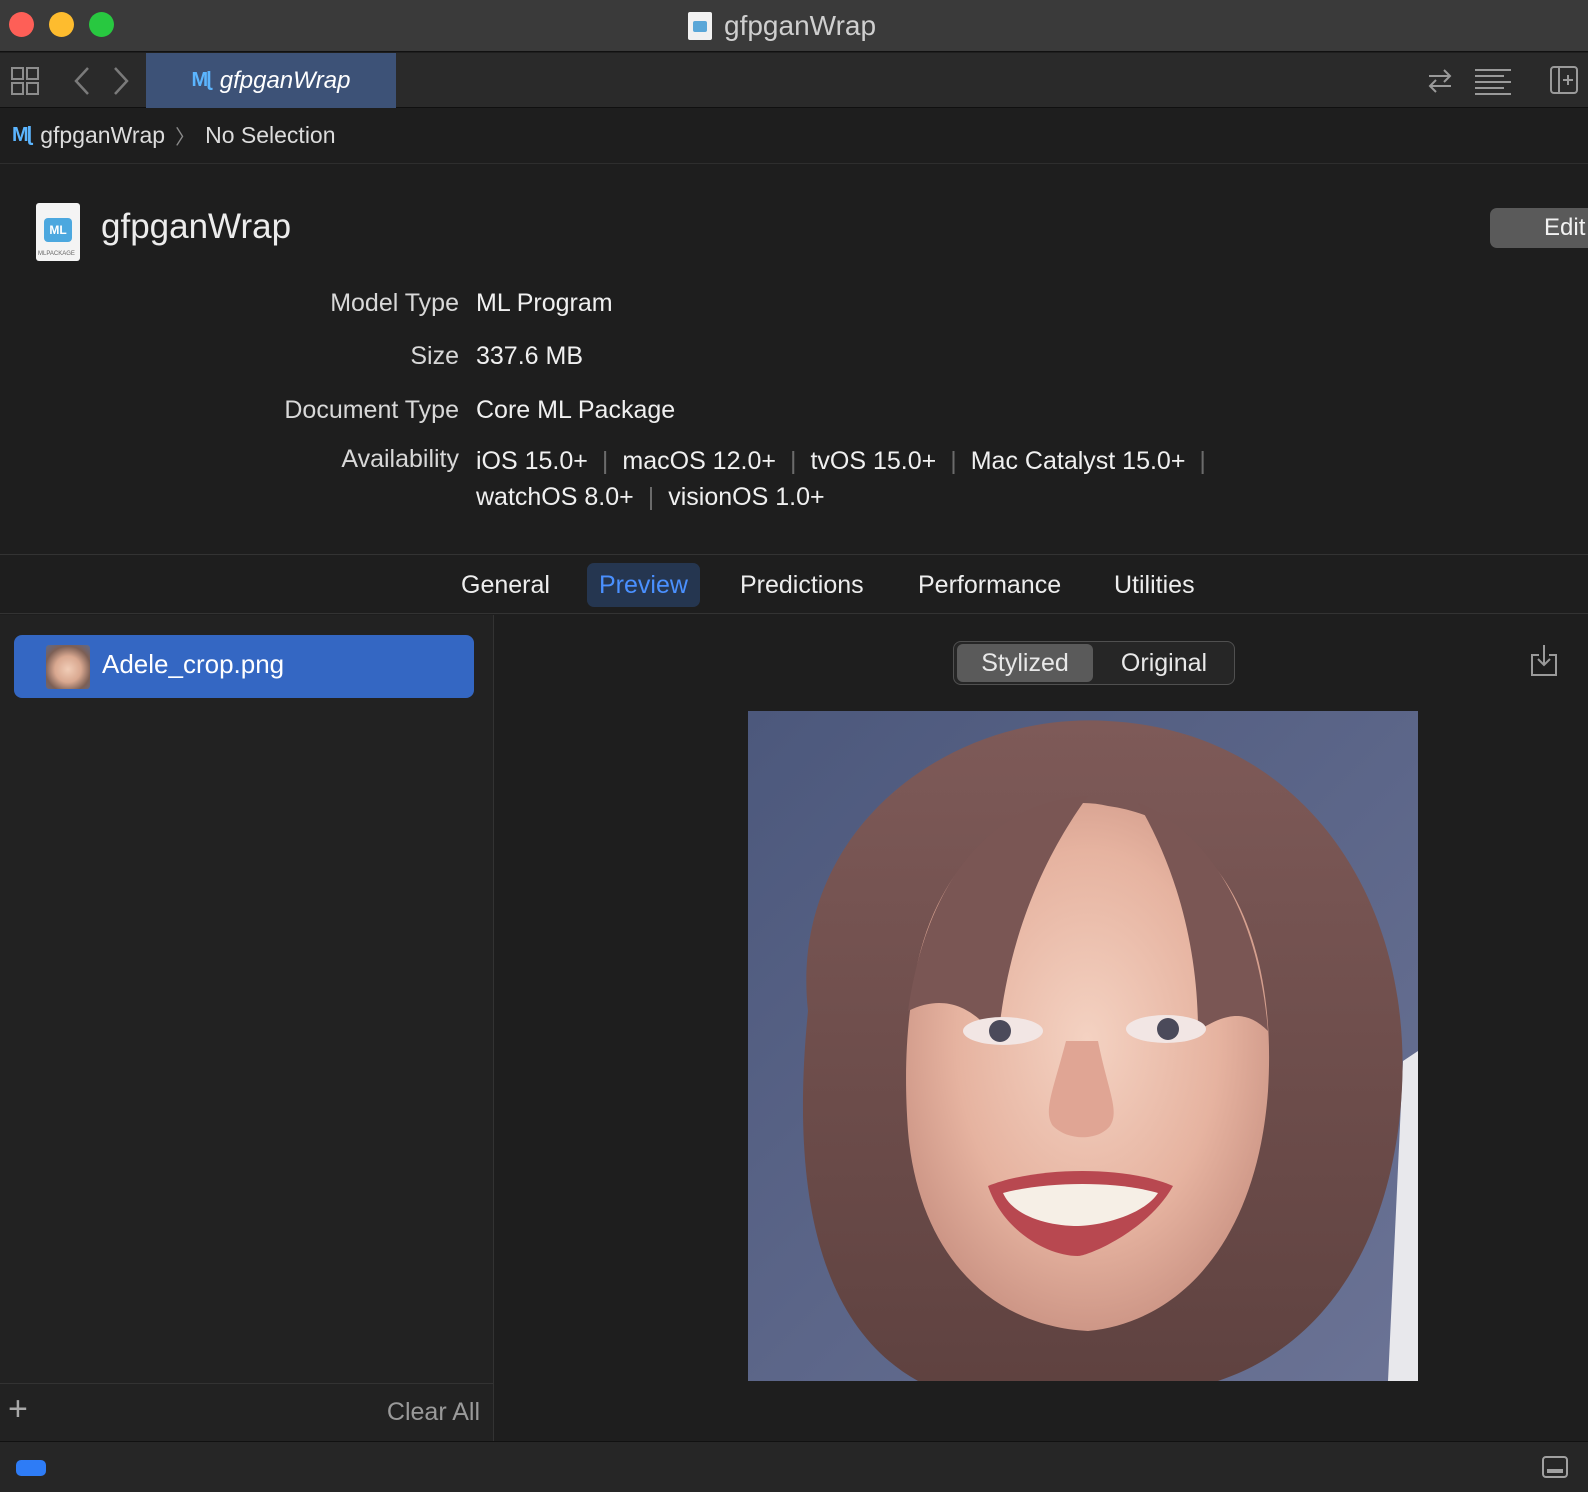 This screenshot has height=1492, width=1588. I want to click on ml-badge: ML, so click(58, 230).